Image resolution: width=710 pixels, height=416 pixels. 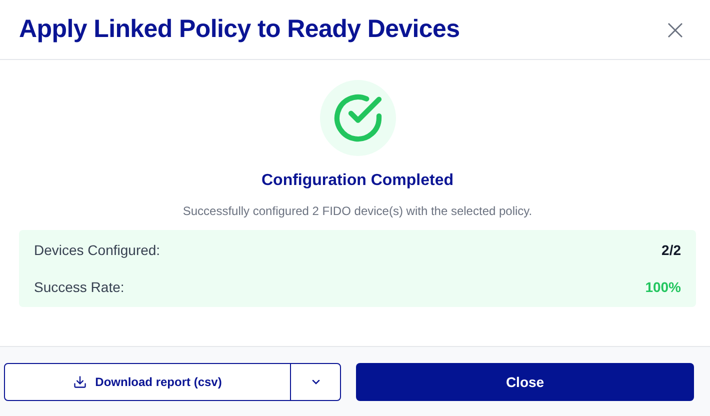 I want to click on stat-label: Devices Configured:, so click(x=97, y=250).